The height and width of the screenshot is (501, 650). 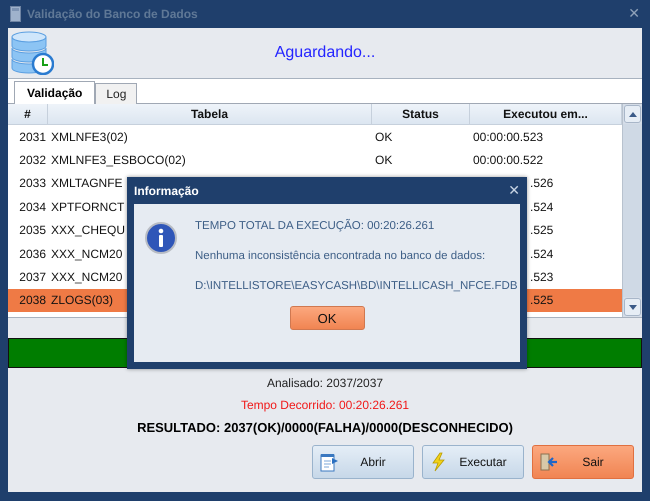 What do you see at coordinates (32, 230) in the screenshot?
I see `row-number: 2035` at bounding box center [32, 230].